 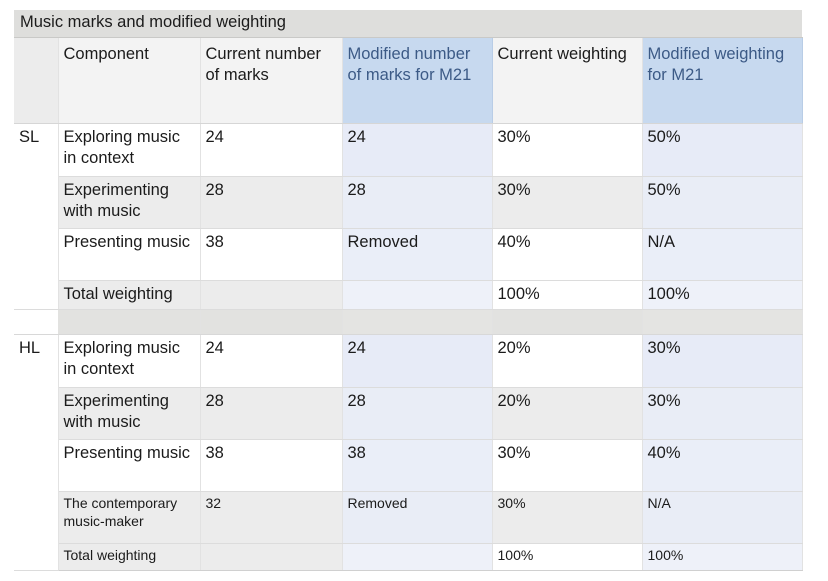 I want to click on cell-modified-marks: 38, so click(x=417, y=465).